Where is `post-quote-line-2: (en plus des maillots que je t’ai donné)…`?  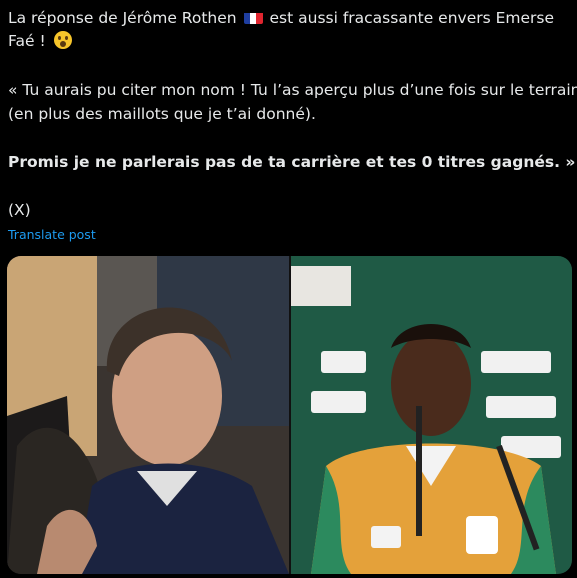
post-quote-line-2: (en plus des maillots que je t’ai donné)… is located at coordinates (162, 114).